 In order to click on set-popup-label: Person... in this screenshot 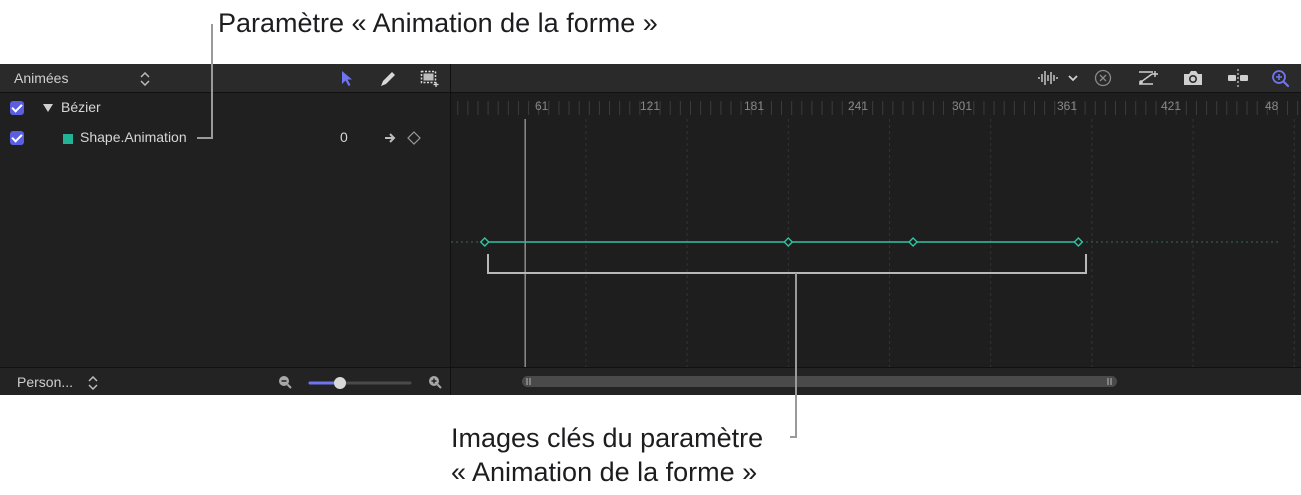, I will do `click(45, 382)`.